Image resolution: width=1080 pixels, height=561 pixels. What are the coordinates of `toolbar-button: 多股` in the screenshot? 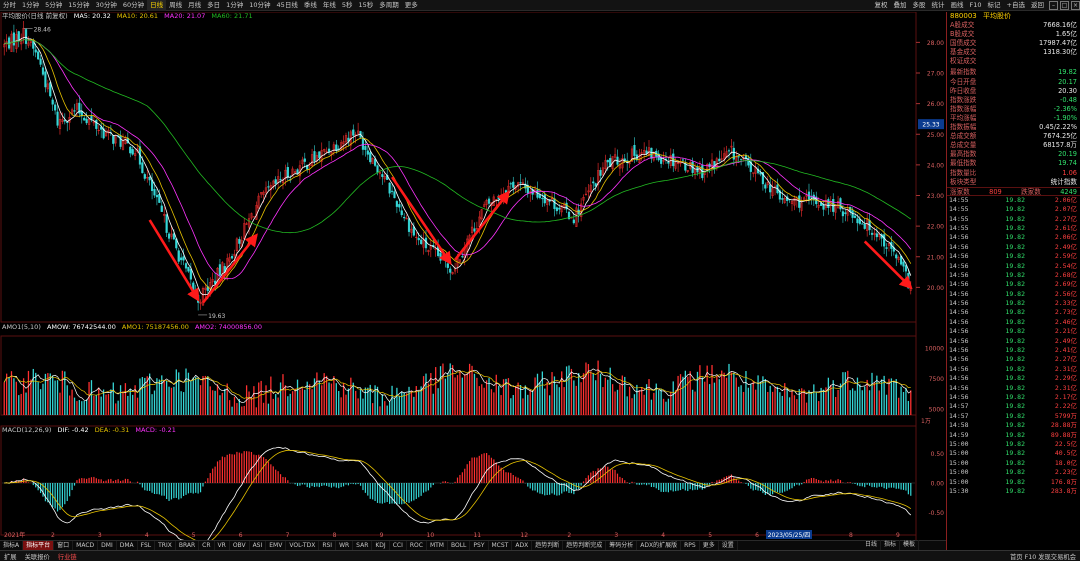 It's located at (919, 5).